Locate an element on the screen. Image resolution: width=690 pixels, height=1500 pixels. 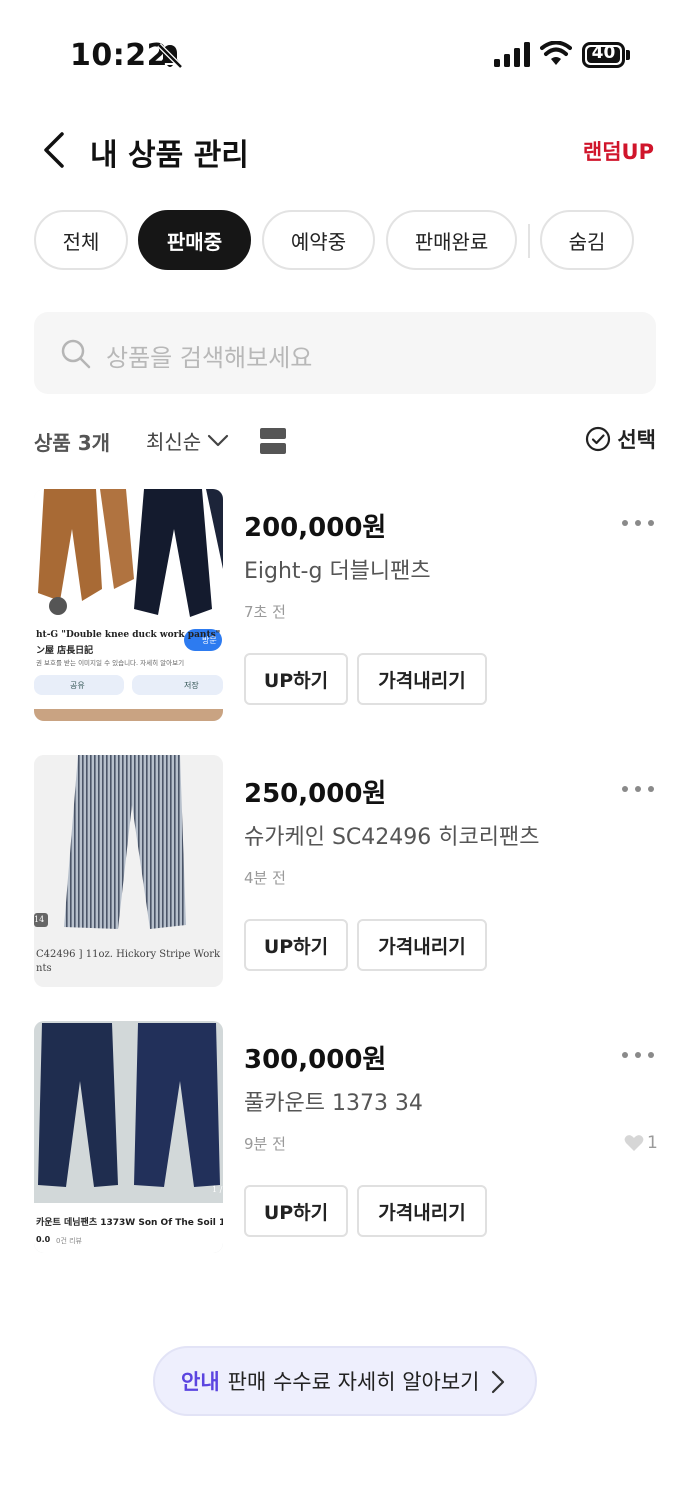
product-price: 200,000원 is located at coordinates (315, 528).